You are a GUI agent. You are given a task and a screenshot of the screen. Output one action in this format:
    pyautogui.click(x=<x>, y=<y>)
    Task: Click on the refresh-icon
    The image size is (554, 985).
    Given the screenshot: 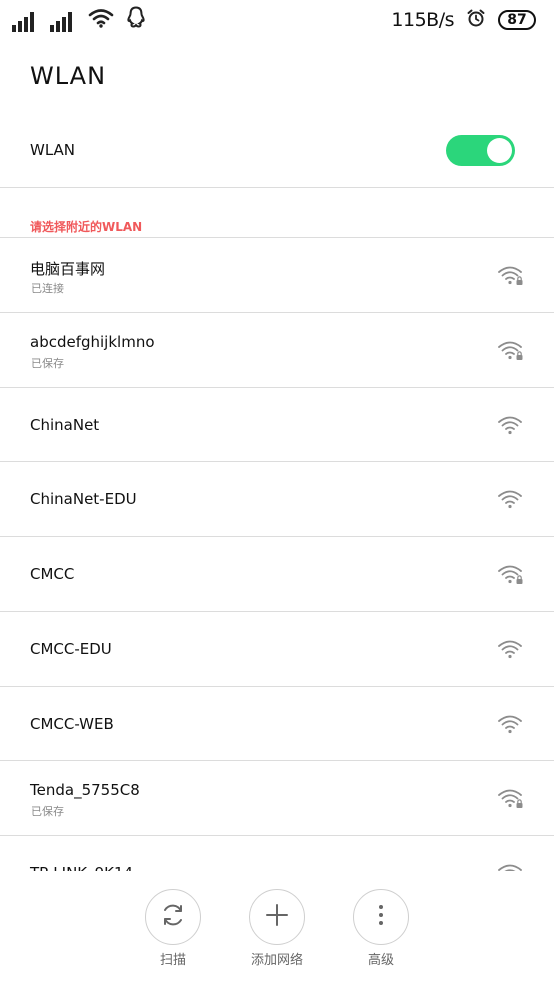 What is the action you would take?
    pyautogui.click(x=173, y=917)
    